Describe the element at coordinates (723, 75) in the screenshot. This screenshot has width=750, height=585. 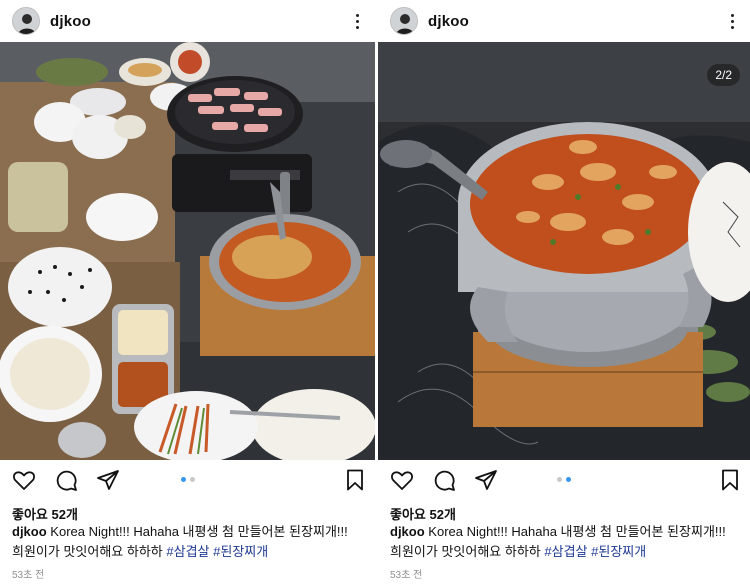
I see `carousel-counter: 2/2` at that location.